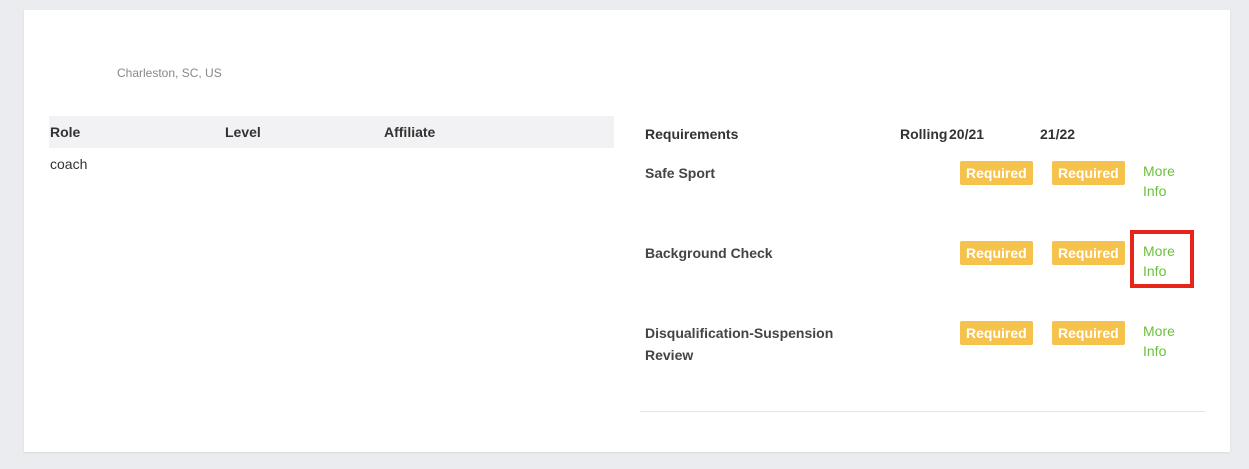 This screenshot has width=1249, height=469. I want to click on rolling-header: Rolling, so click(924, 134).